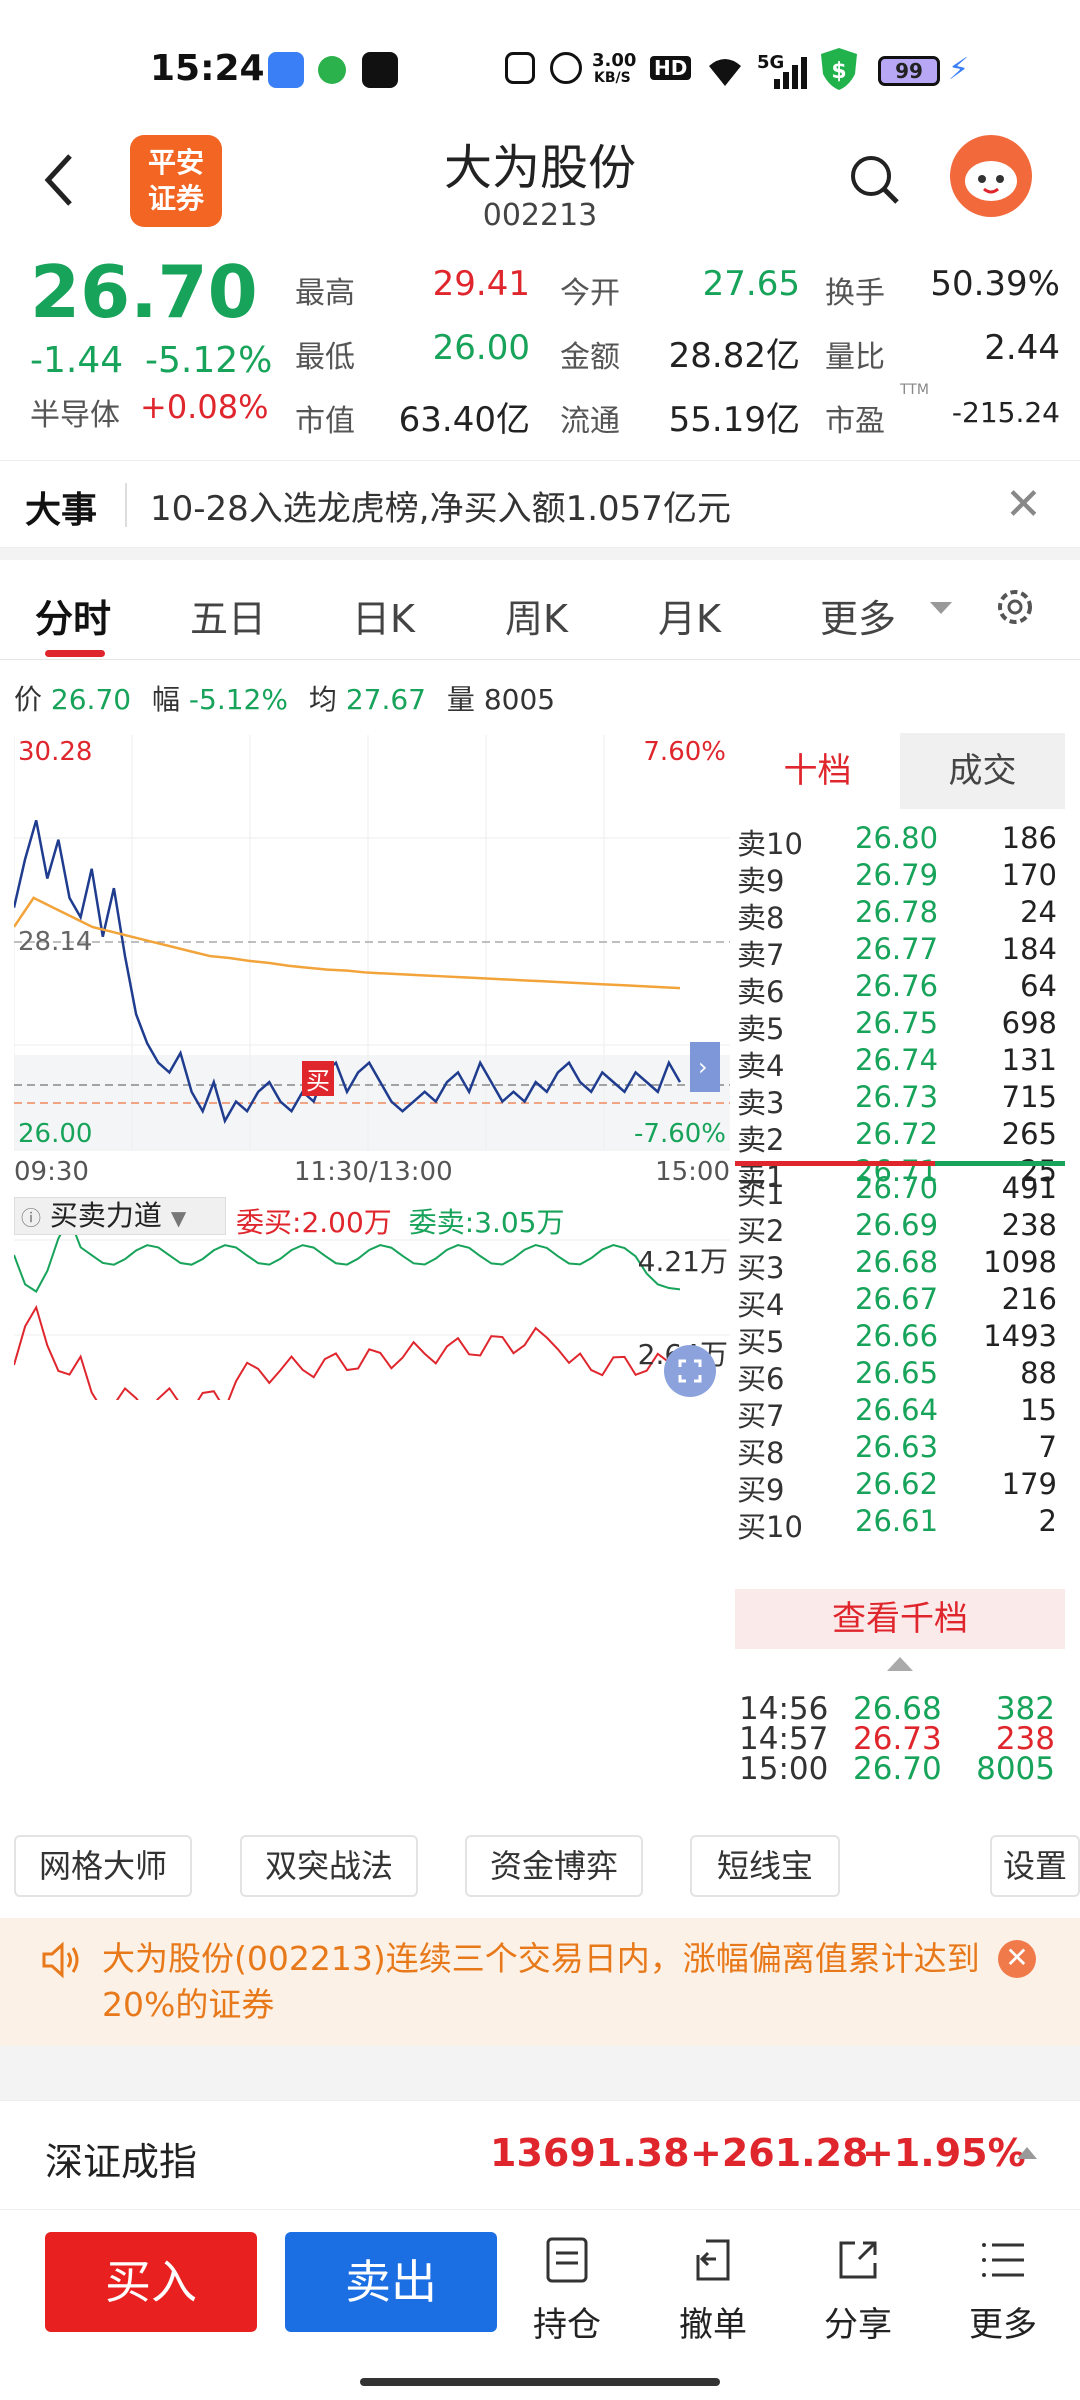 This screenshot has width=1080, height=2400. Describe the element at coordinates (207, 68) in the screenshot. I see `status-time: 15:24` at that location.